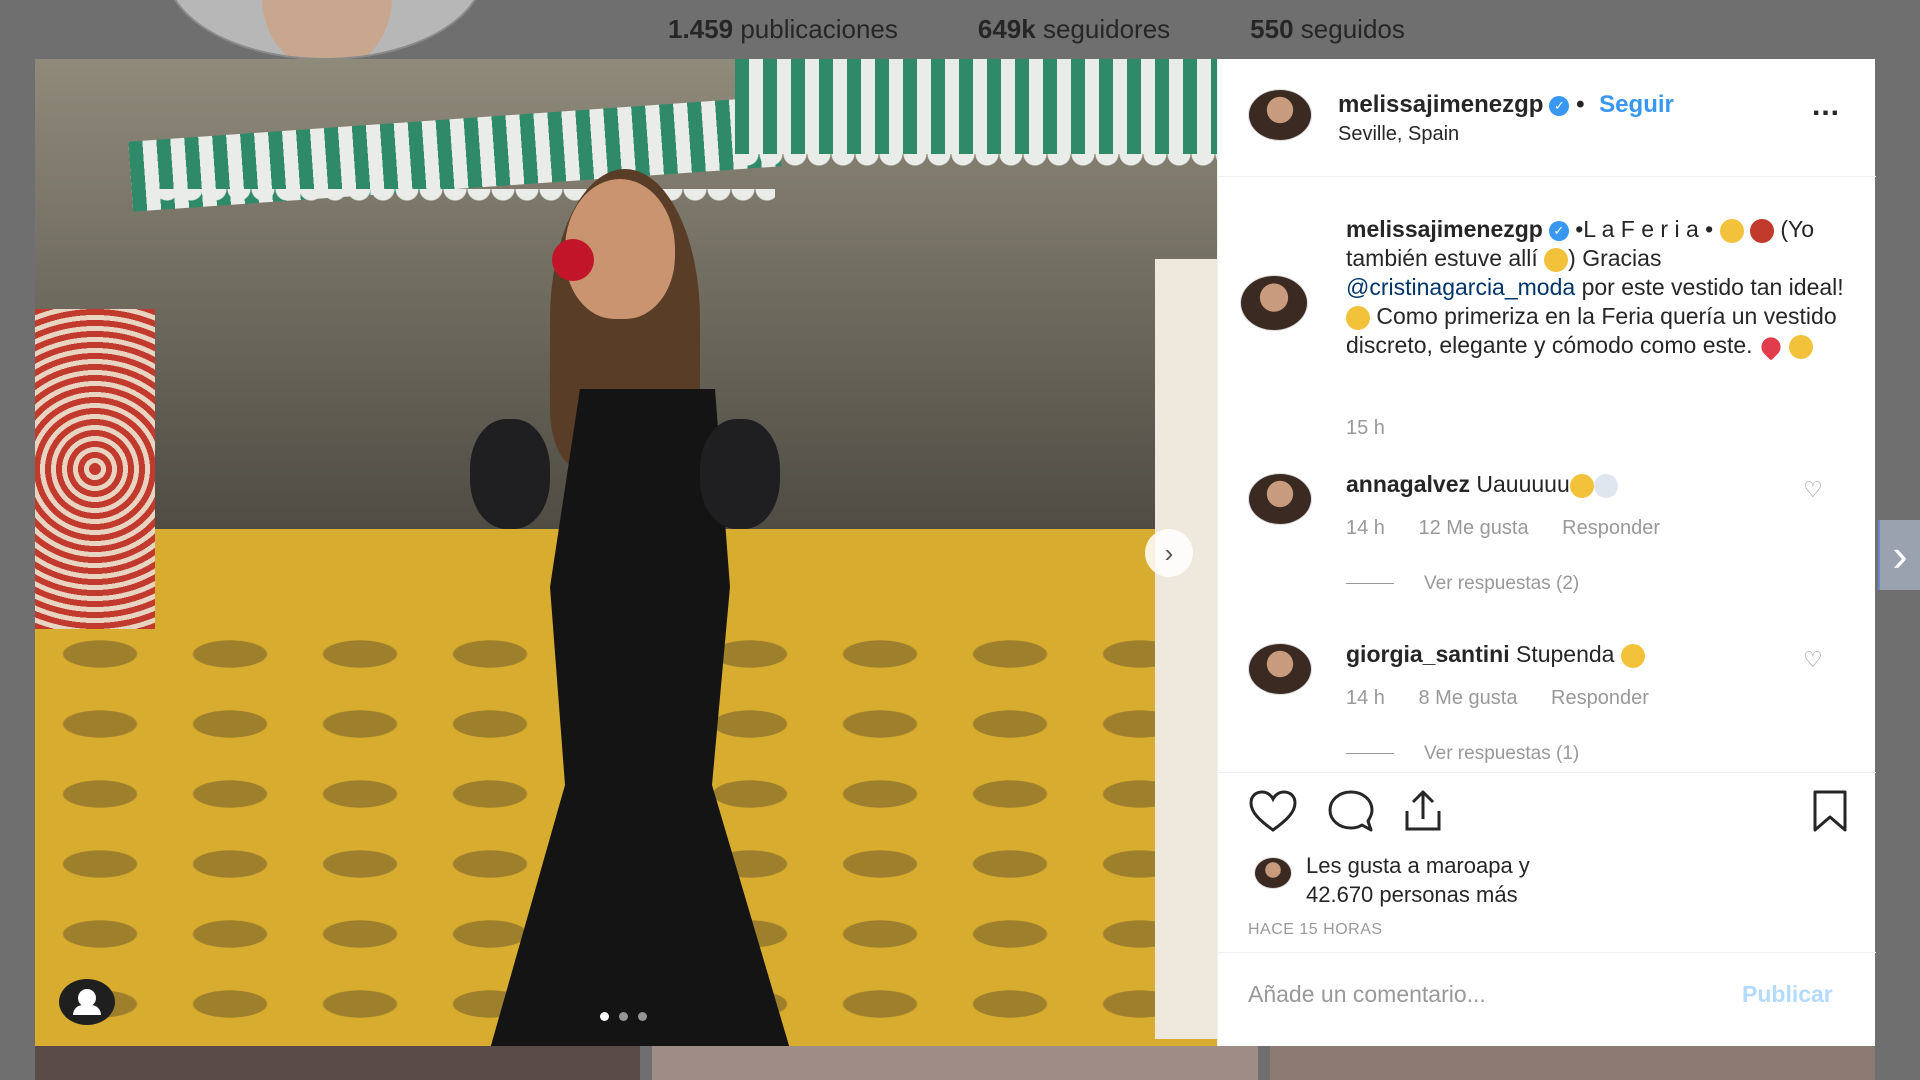 This screenshot has width=1920, height=1080. Describe the element at coordinates (635, 607) in the screenshot. I see `photo-subject` at that location.